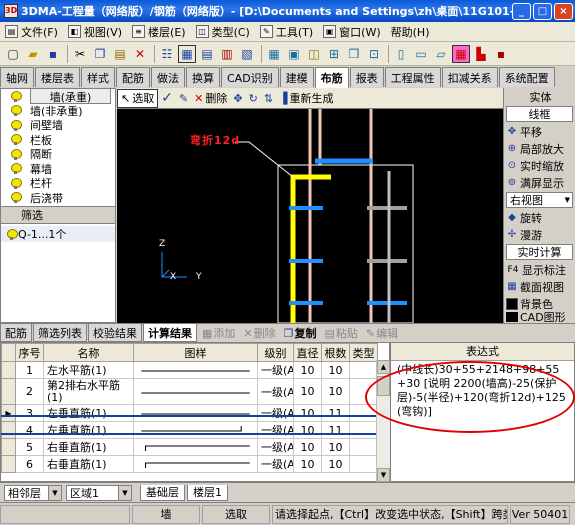 The height and width of the screenshot is (525, 575). Describe the element at coordinates (521, 11) in the screenshot. I see `minimize-button: _` at that location.